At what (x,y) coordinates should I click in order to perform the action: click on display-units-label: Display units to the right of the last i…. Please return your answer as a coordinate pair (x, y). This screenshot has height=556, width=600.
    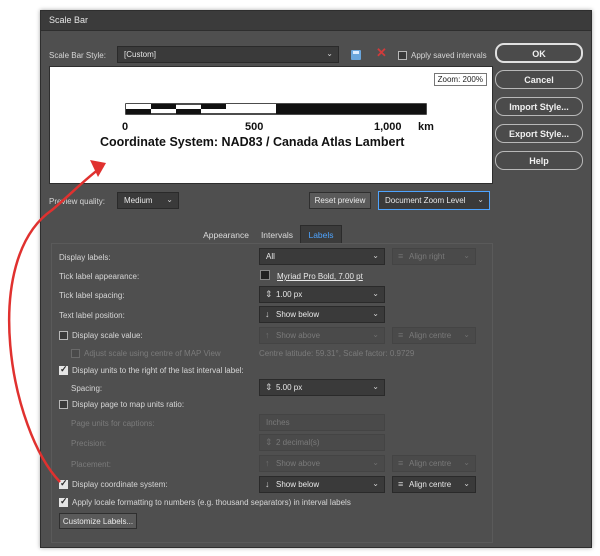
    Looking at the image, I should click on (158, 370).